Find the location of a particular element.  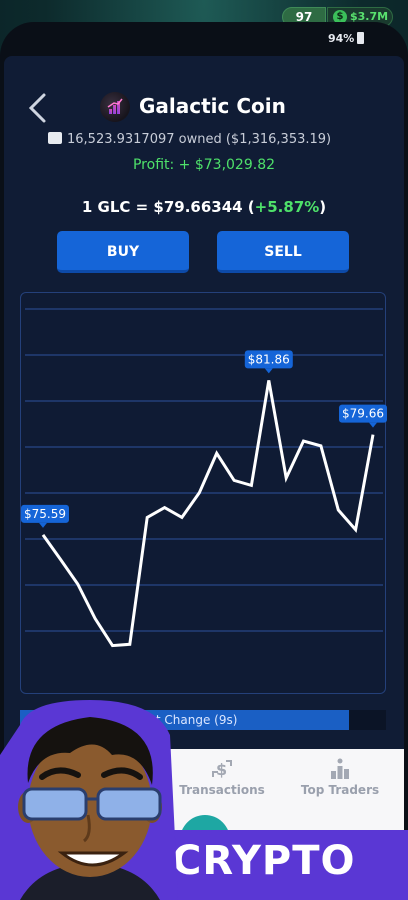

price-callout-label: $79.66 is located at coordinates (363, 414).